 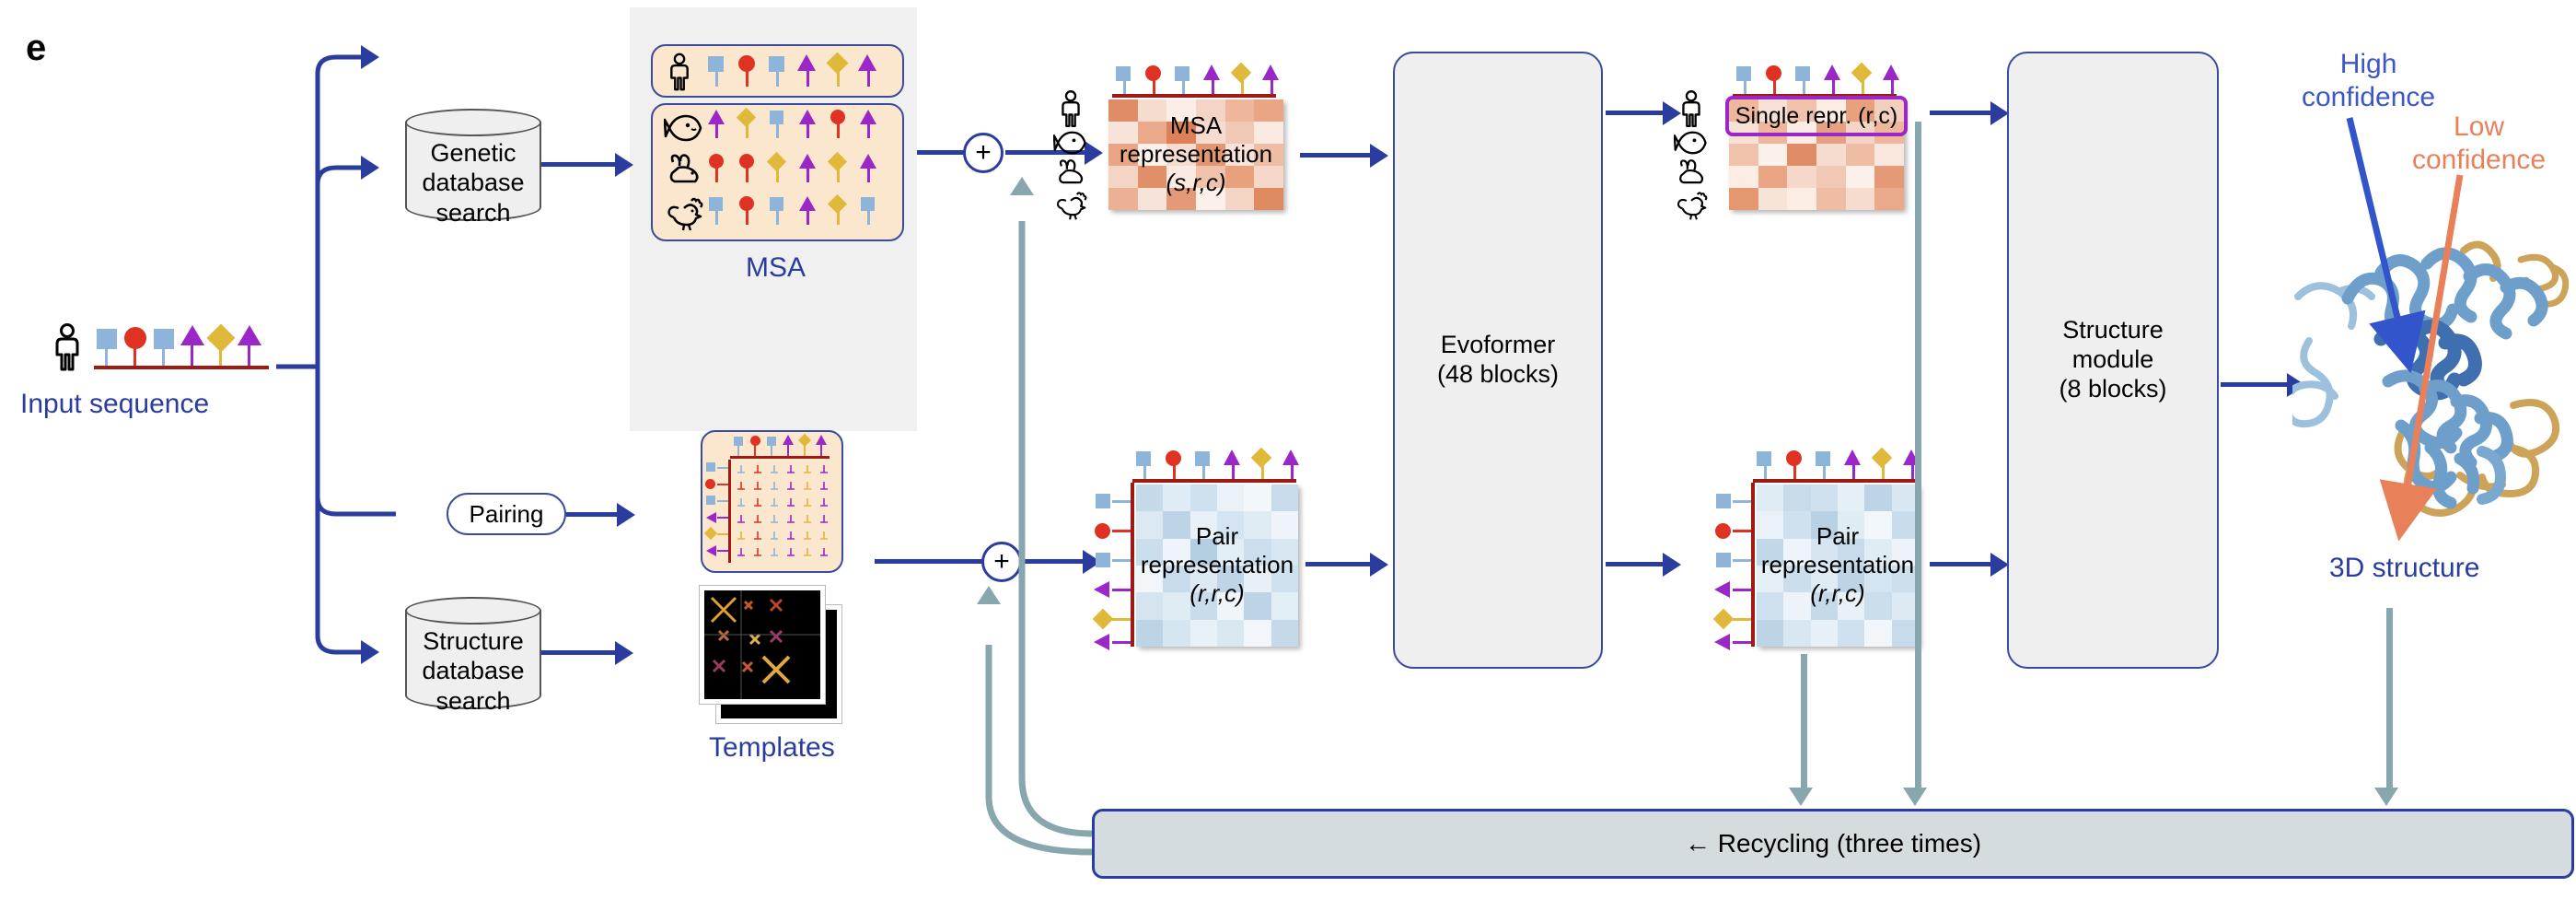 I want to click on line-evoformer-to-single-repr, so click(x=1636, y=113).